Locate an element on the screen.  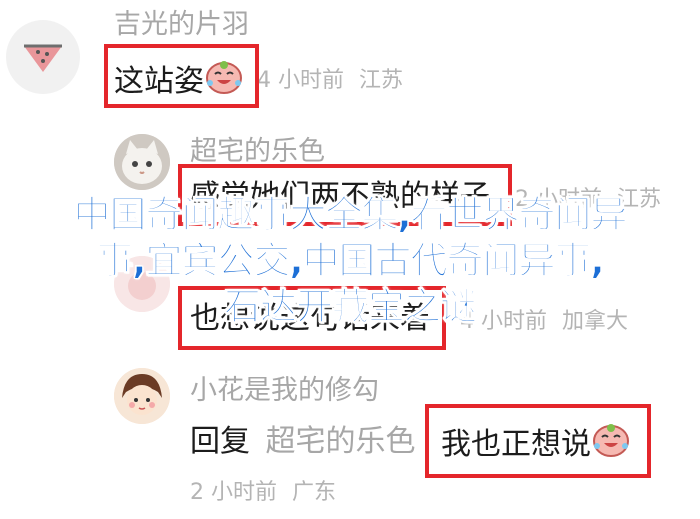
overlay-title-line: 中国奇闻趣事大全集,看世界奇闻异 is located at coordinates (350, 215).